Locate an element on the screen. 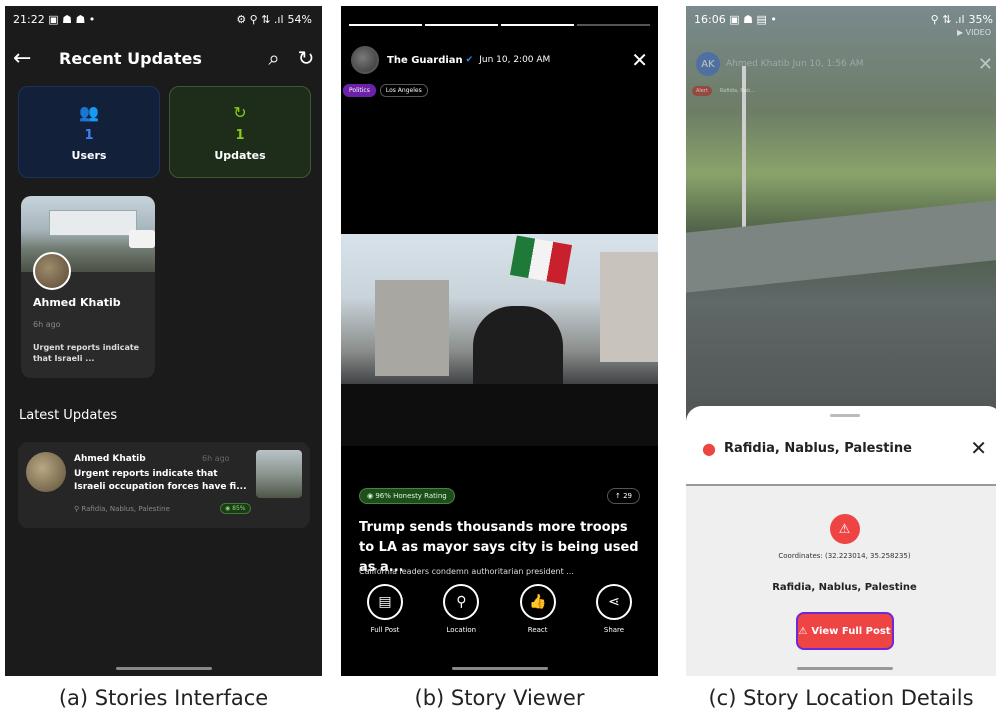  source-avatar is located at coordinates (365, 60).